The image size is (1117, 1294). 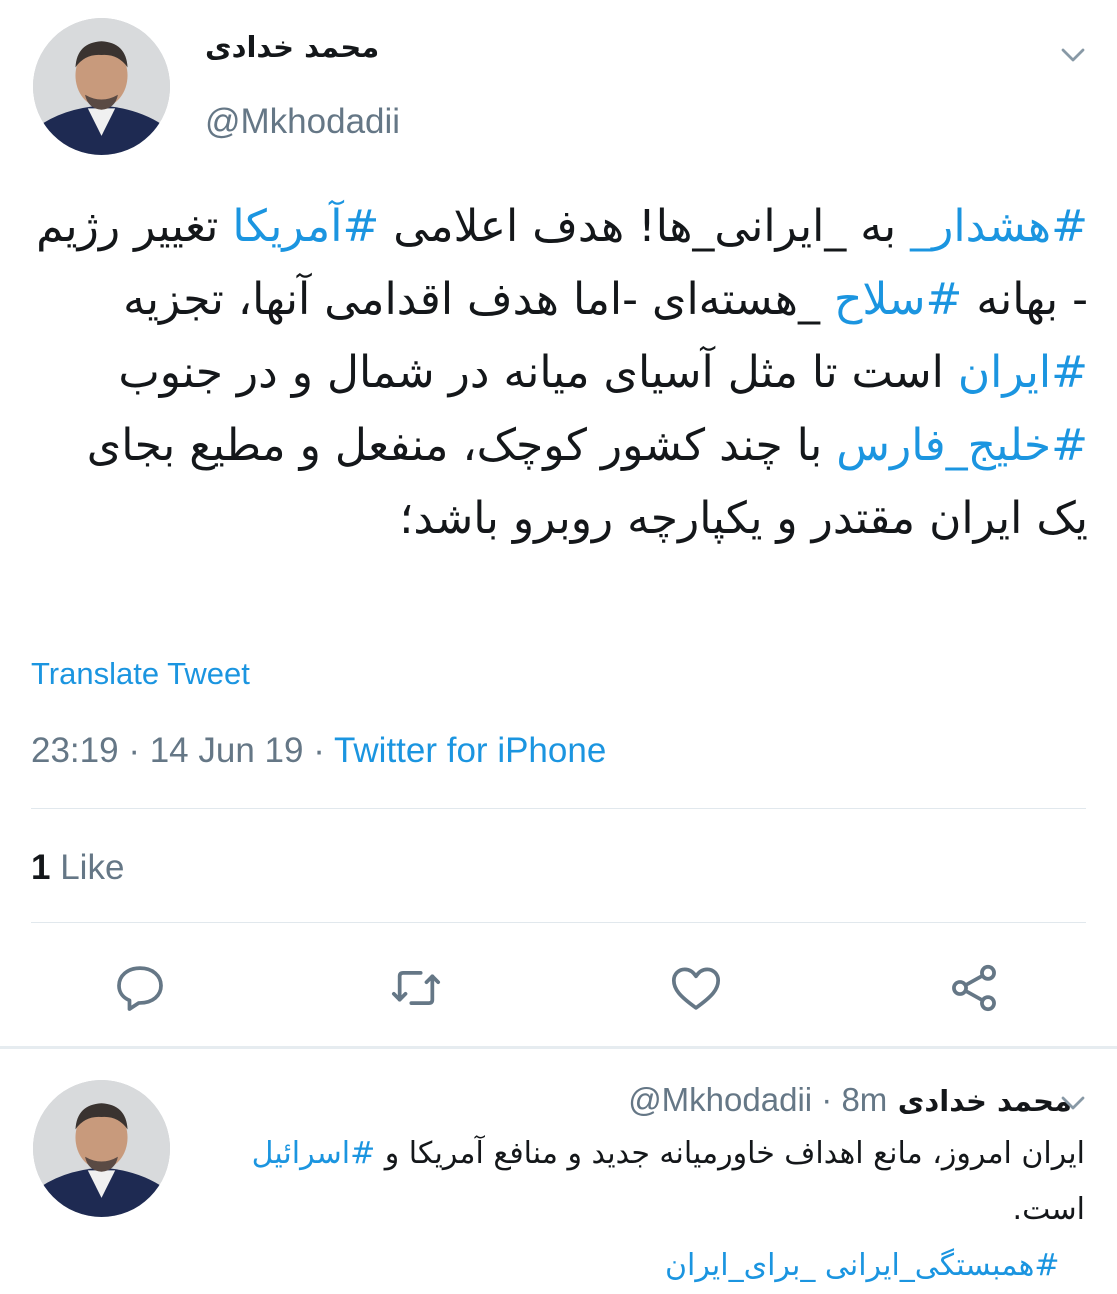 I want to click on retweet-icon, so click(x=416, y=988).